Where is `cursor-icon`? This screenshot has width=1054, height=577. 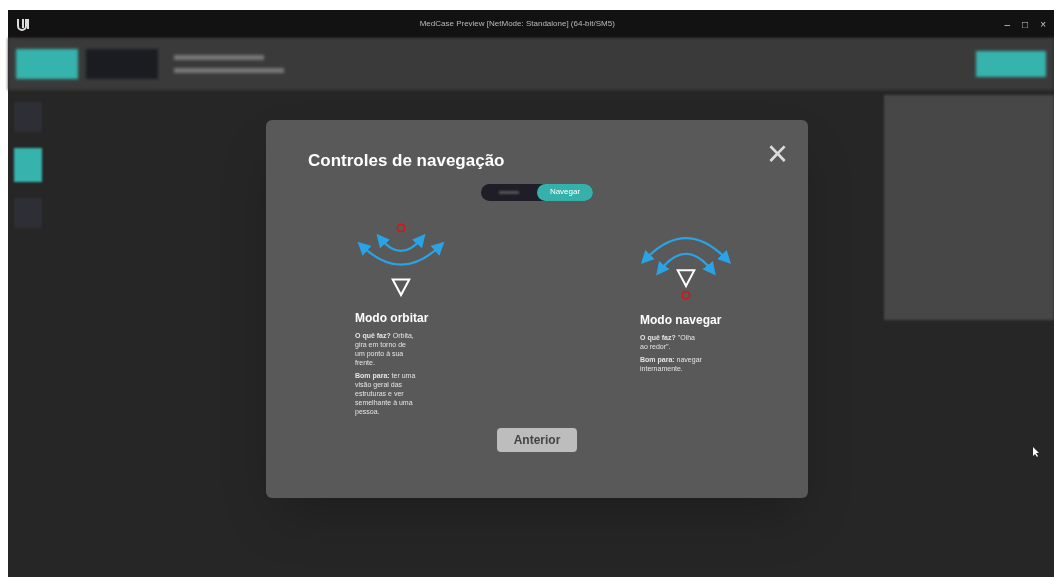 cursor-icon is located at coordinates (1036, 452).